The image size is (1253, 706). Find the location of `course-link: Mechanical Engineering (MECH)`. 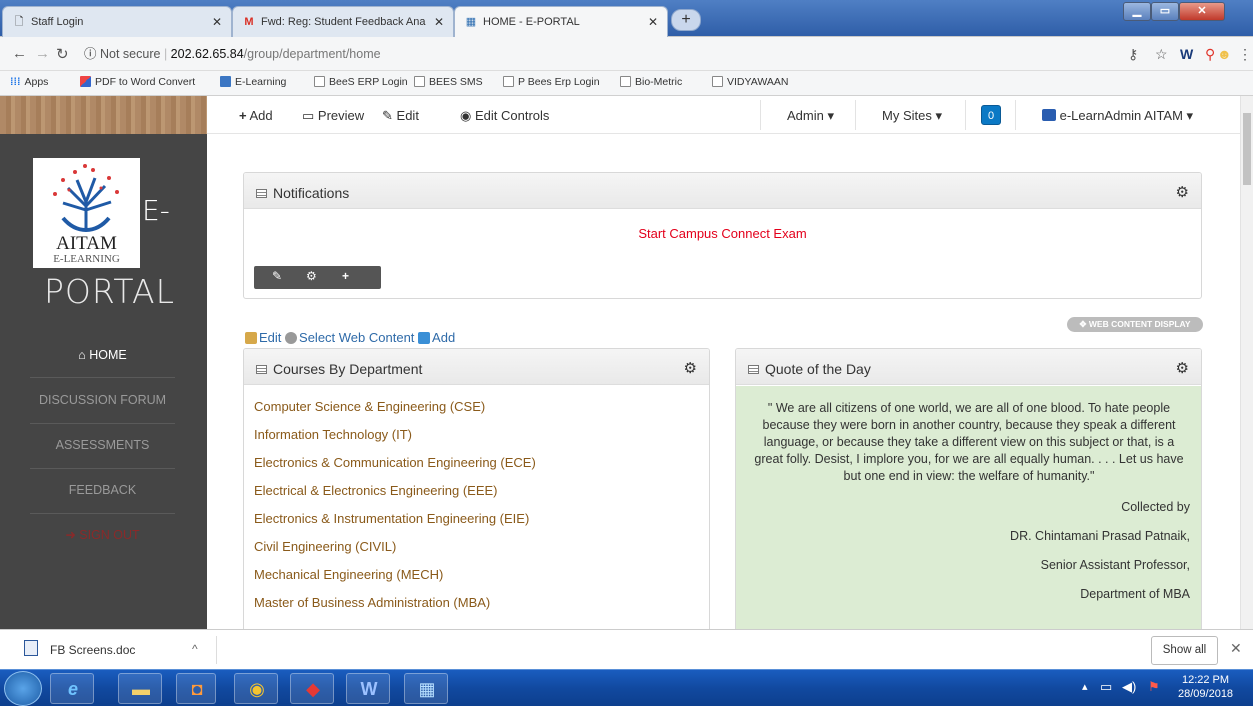

course-link: Mechanical Engineering (MECH) is located at coordinates (348, 574).